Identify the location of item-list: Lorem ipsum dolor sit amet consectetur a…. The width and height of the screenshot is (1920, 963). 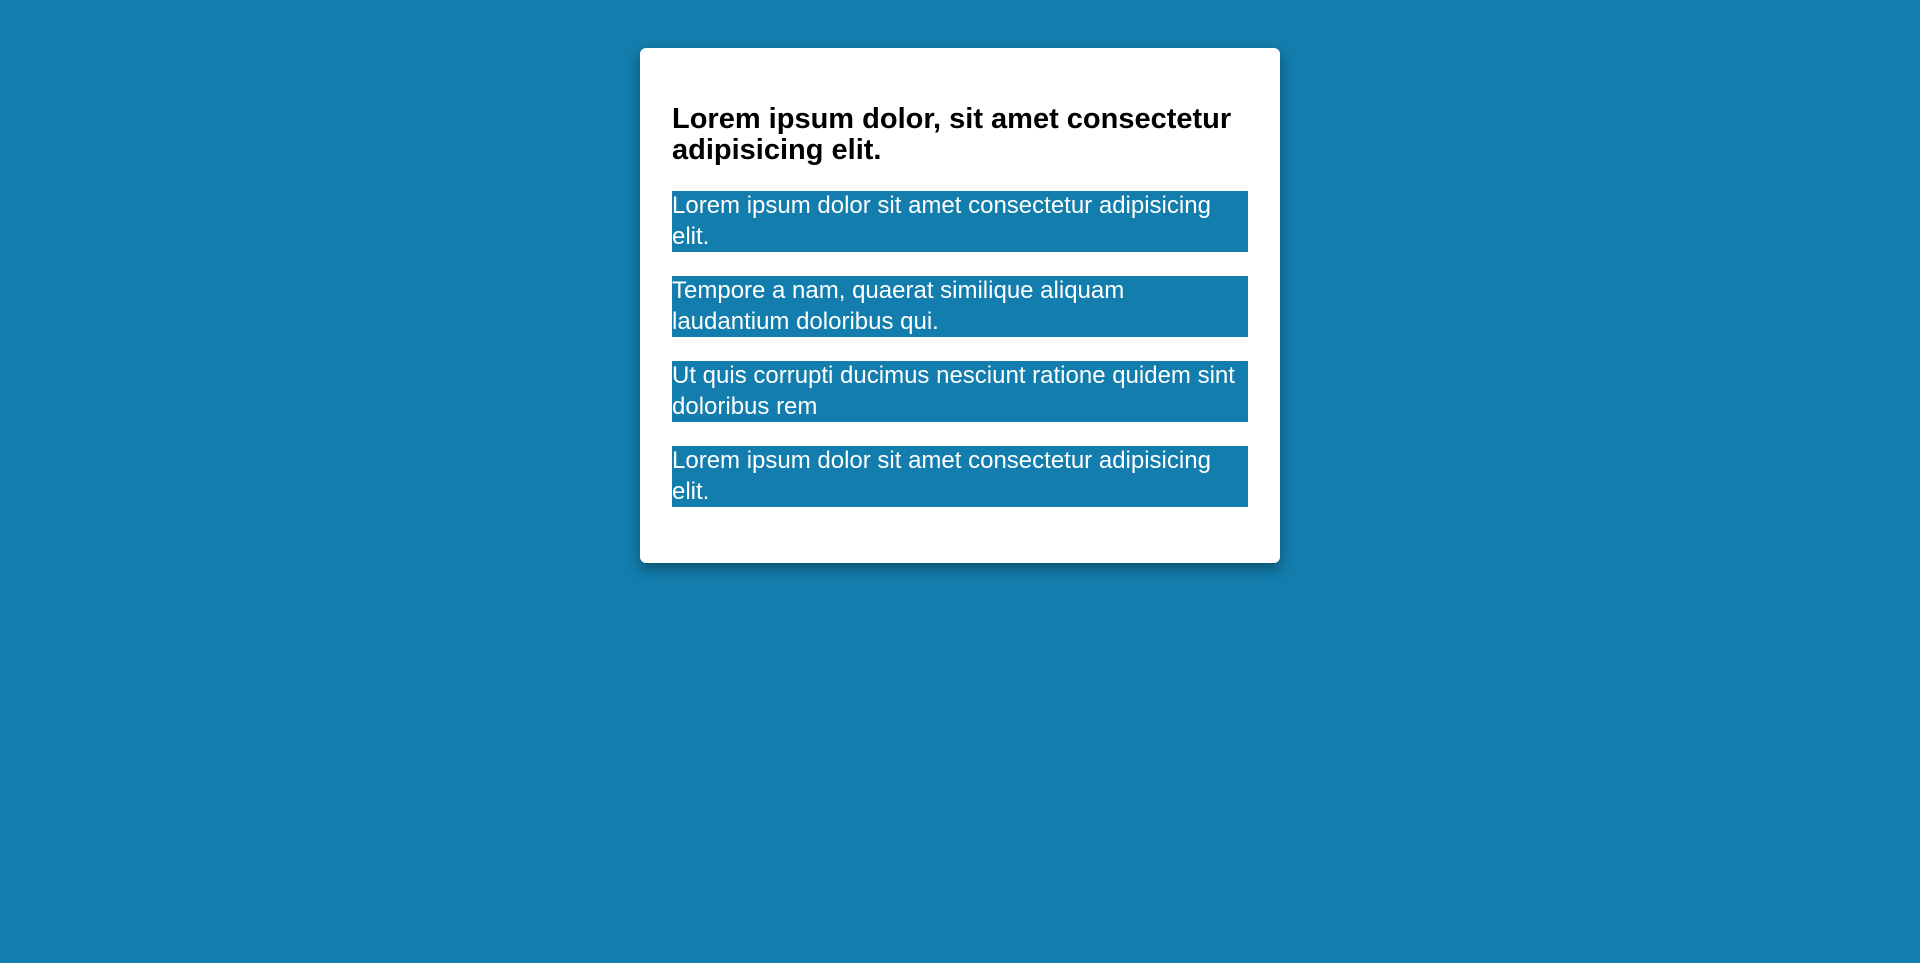
(960, 349).